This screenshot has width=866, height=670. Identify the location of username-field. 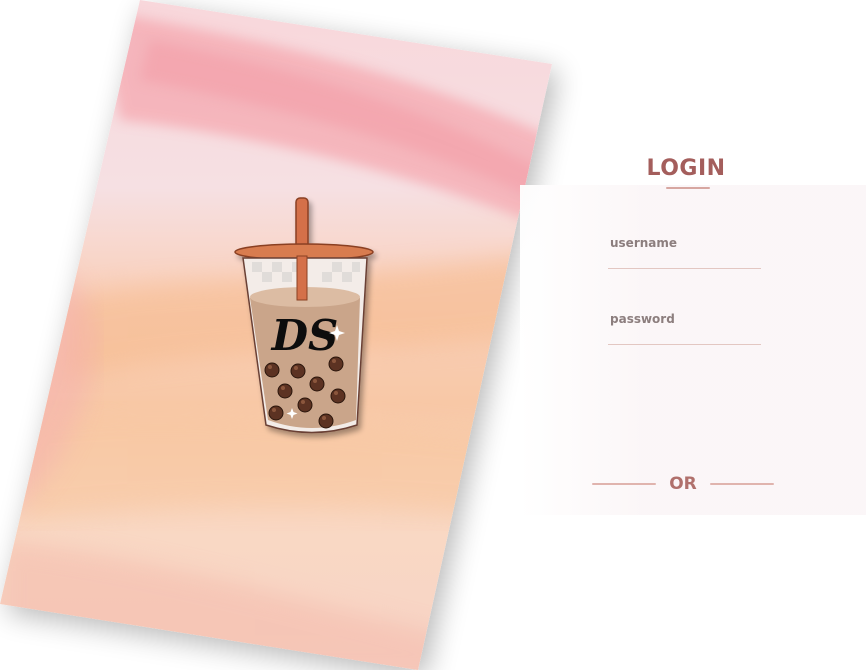
(685, 250).